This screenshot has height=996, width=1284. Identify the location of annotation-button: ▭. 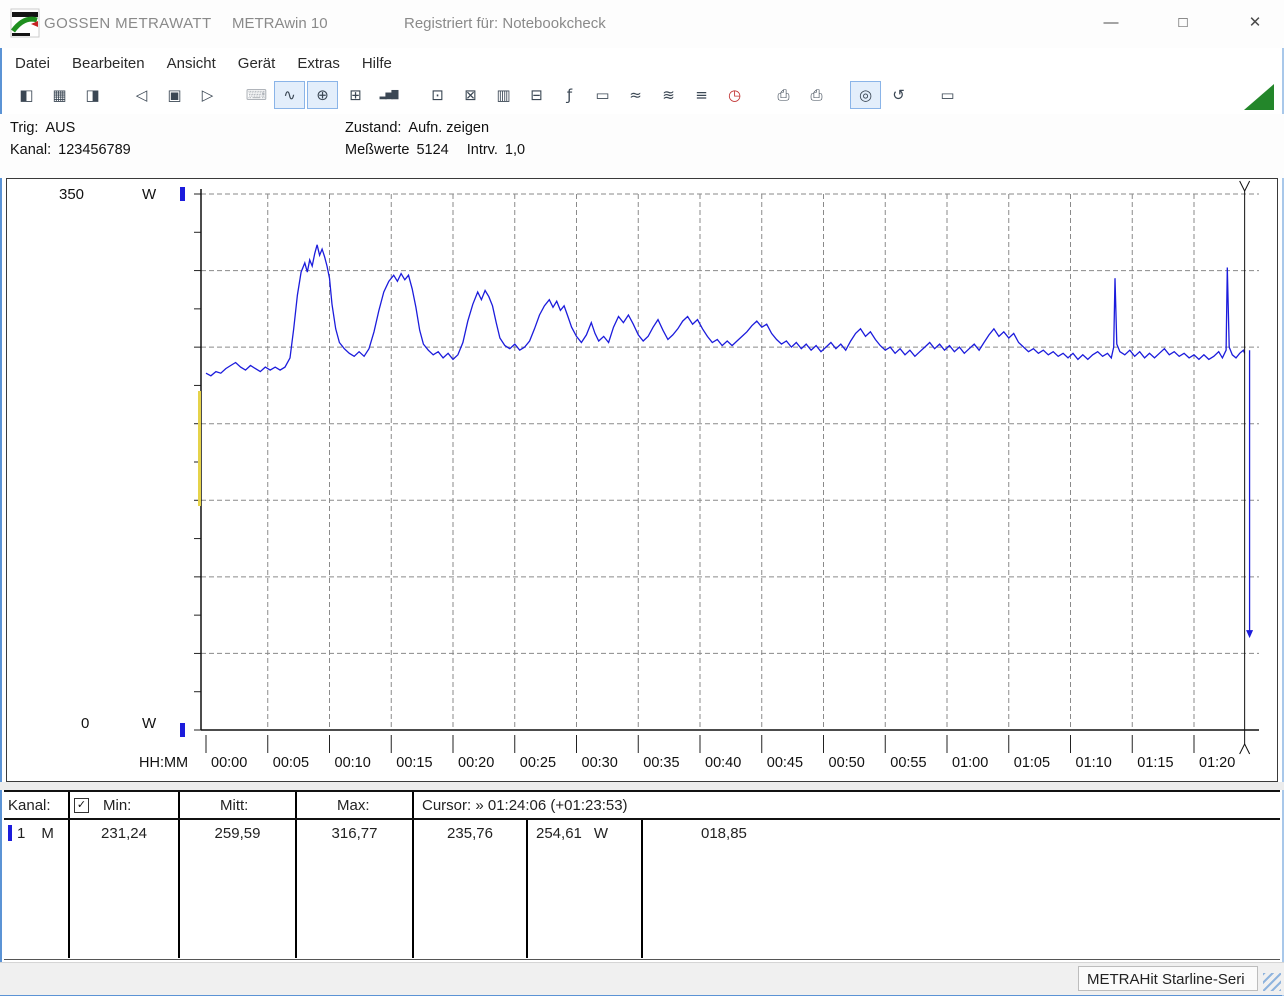
(947, 95).